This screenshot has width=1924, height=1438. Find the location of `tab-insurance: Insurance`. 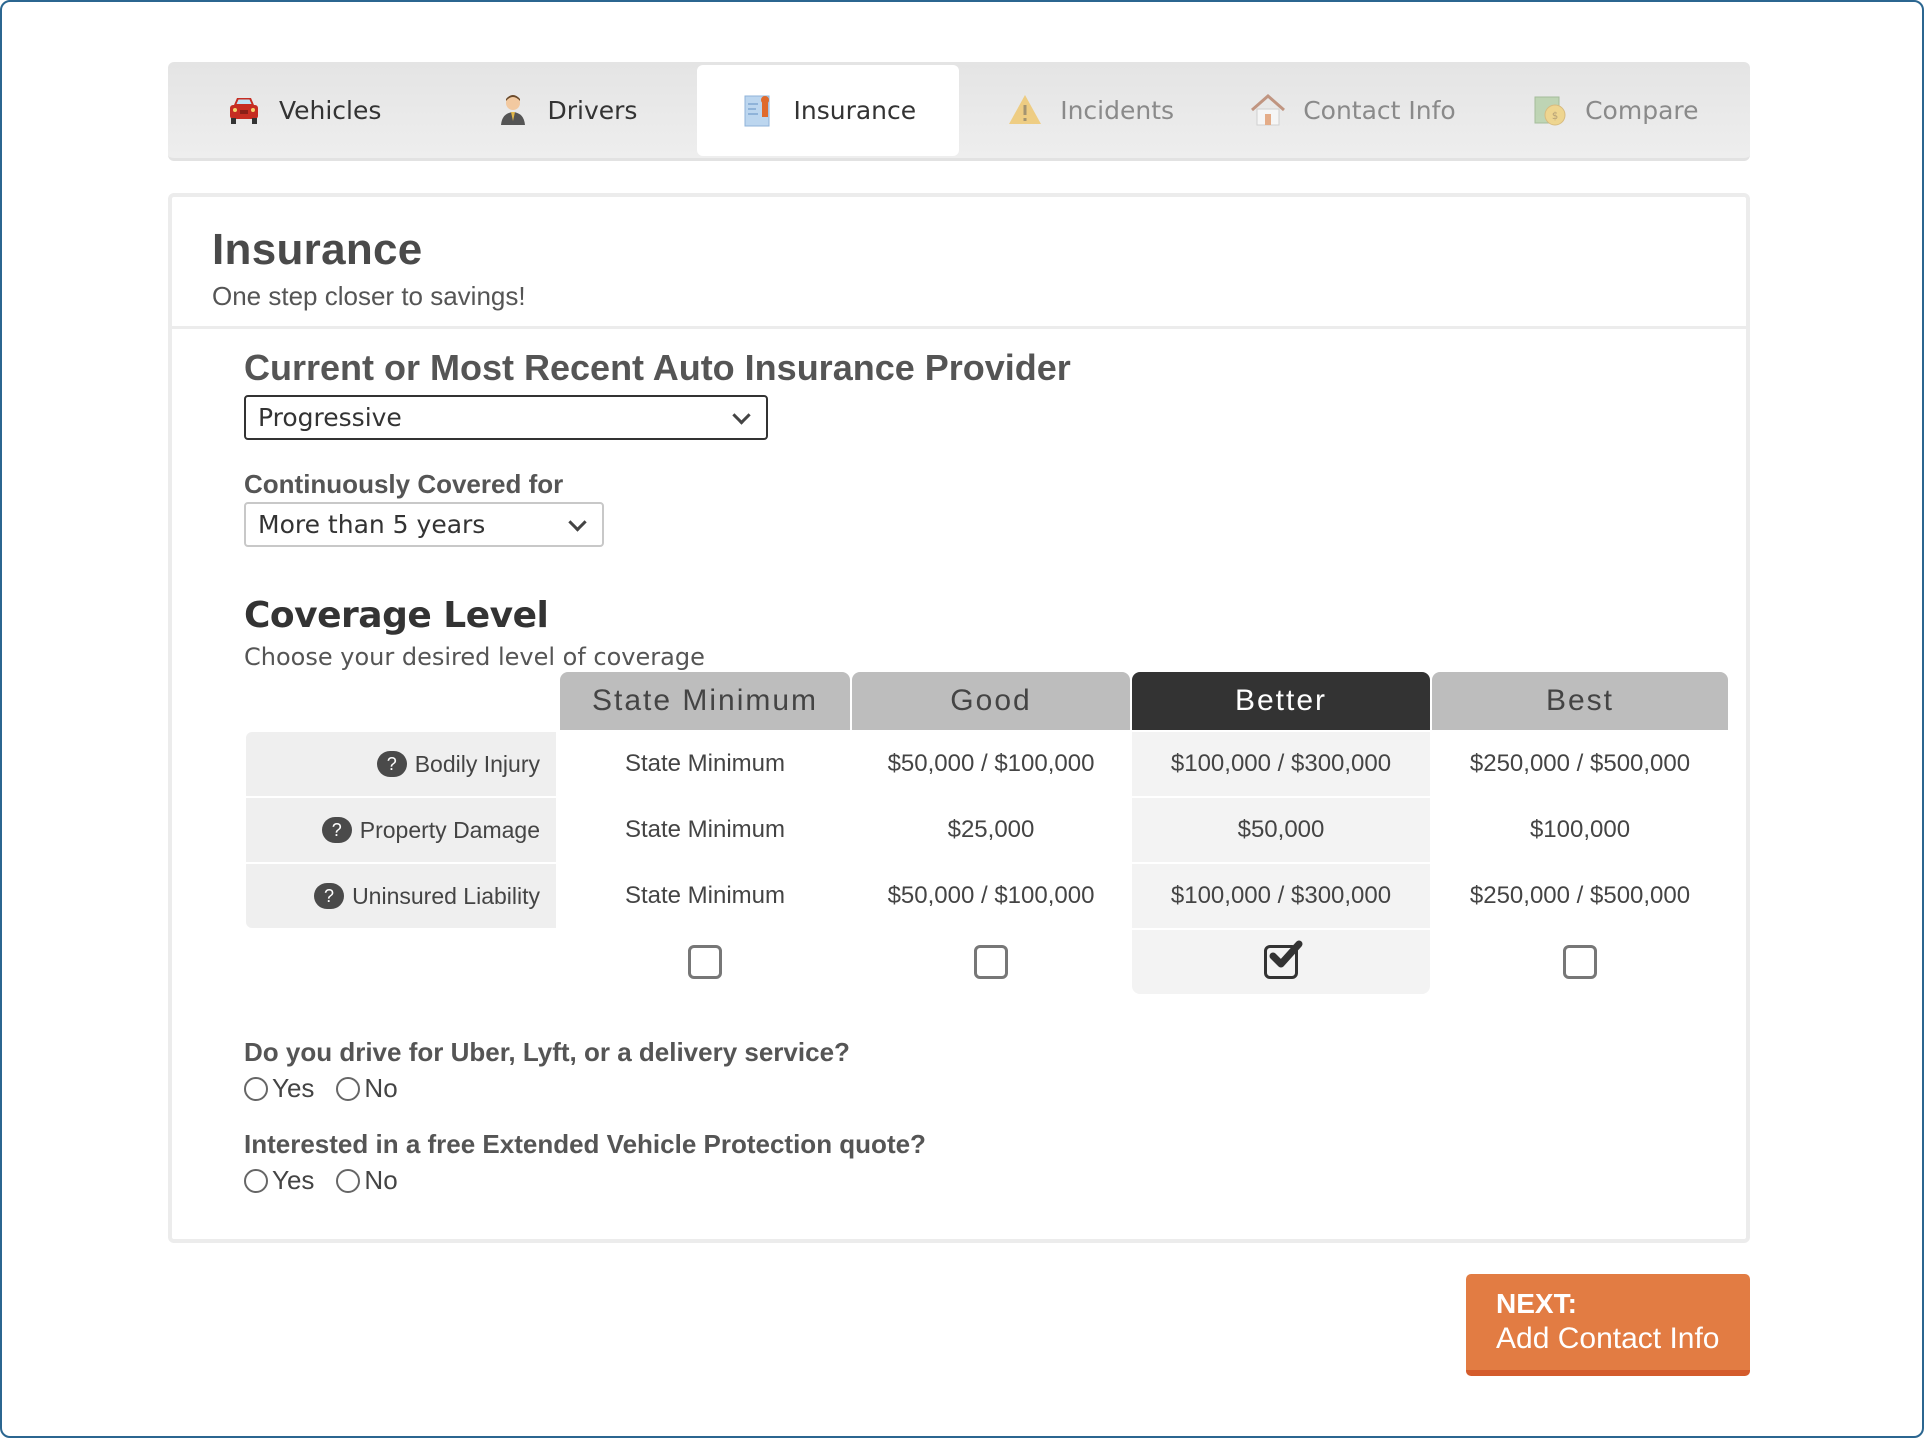

tab-insurance: Insurance is located at coordinates (827, 110).